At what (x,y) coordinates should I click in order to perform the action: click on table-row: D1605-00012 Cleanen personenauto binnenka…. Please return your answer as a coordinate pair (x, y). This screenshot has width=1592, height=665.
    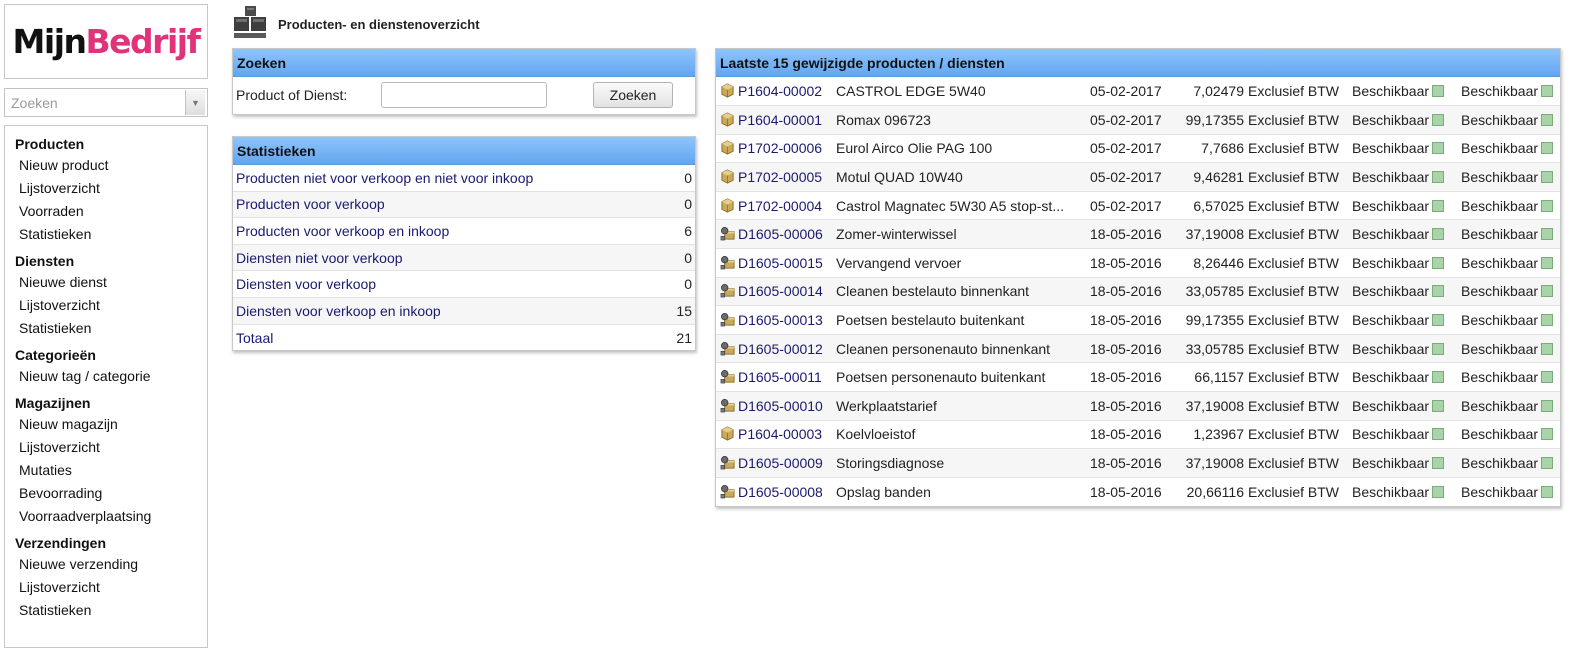
    Looking at the image, I should click on (1138, 349).